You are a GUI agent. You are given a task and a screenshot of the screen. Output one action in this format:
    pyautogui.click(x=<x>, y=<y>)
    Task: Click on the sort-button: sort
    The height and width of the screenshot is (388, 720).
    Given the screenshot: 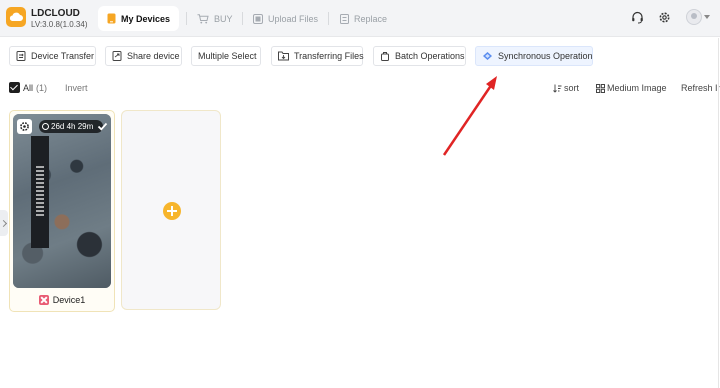 What is the action you would take?
    pyautogui.click(x=566, y=88)
    